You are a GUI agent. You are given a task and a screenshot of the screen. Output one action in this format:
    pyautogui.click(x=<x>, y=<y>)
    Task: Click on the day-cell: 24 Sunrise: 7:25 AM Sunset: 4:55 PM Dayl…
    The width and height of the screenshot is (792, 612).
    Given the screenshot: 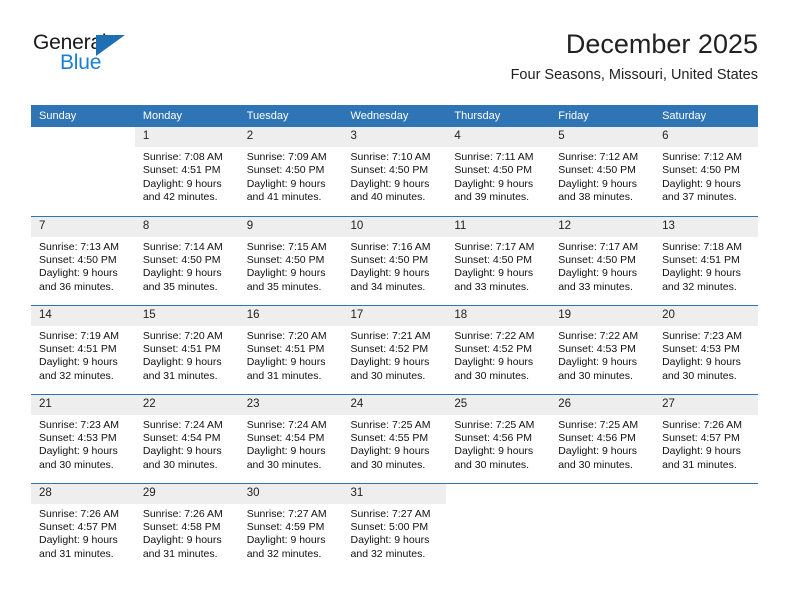 What is the action you would take?
    pyautogui.click(x=394, y=438)
    